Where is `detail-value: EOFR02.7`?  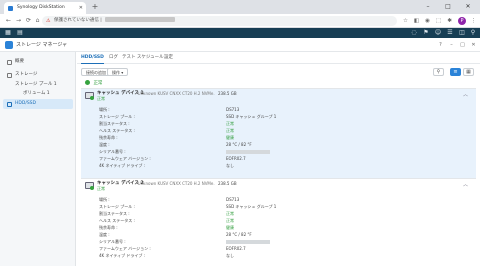 detail-value: EOFR02.7 is located at coordinates (236, 158).